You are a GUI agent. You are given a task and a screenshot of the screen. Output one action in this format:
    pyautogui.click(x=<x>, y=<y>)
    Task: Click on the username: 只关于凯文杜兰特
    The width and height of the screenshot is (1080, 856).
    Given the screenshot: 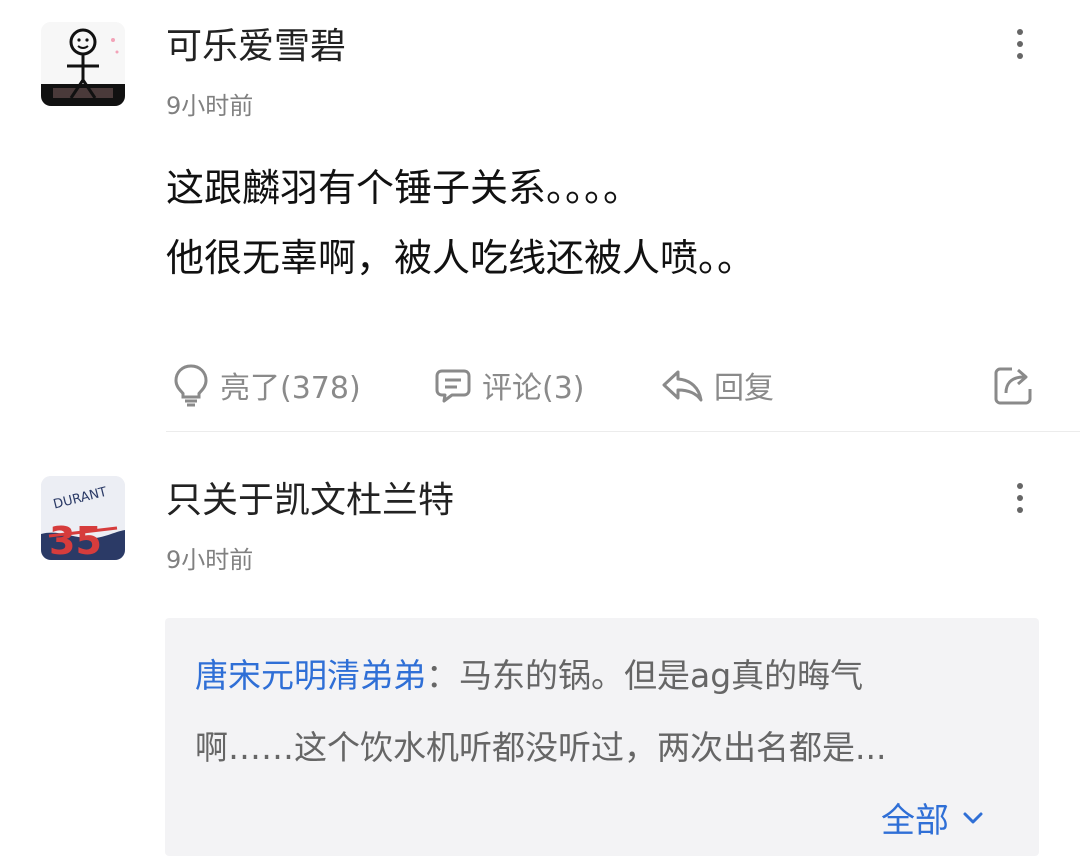 What is the action you would take?
    pyautogui.click(x=310, y=501)
    